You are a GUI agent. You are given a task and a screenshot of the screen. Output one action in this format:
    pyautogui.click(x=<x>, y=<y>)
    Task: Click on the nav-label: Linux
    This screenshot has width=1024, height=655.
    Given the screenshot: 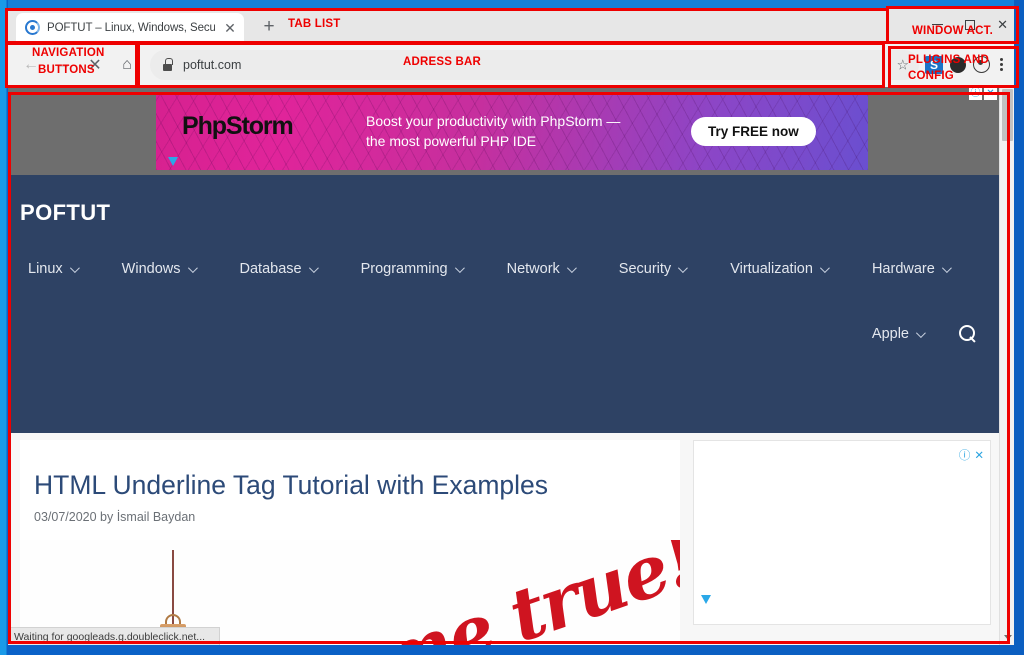 What is the action you would take?
    pyautogui.click(x=45, y=269)
    